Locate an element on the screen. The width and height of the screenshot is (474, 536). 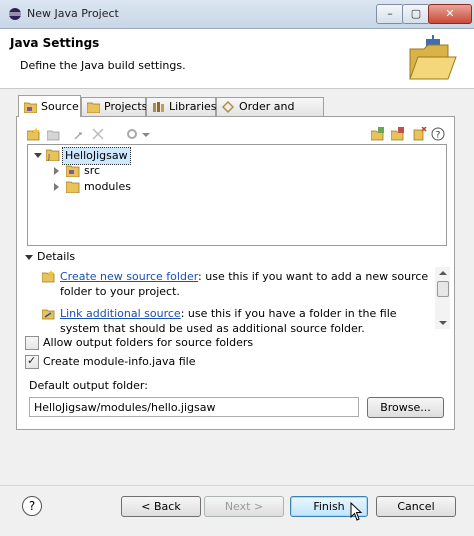
create-new-source-folder-link: Create new source folder is located at coordinates (129, 276).